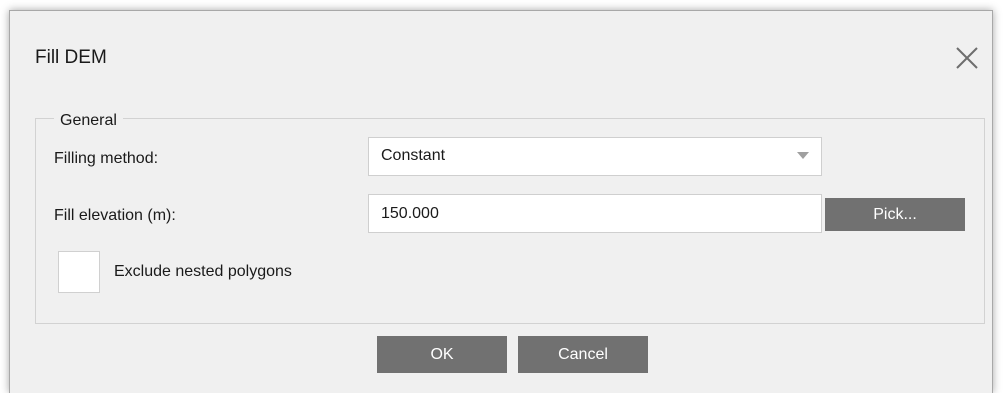  What do you see at coordinates (203, 271) in the screenshot?
I see `exclude-nested-polygons-label: Exclude nested polygons` at bounding box center [203, 271].